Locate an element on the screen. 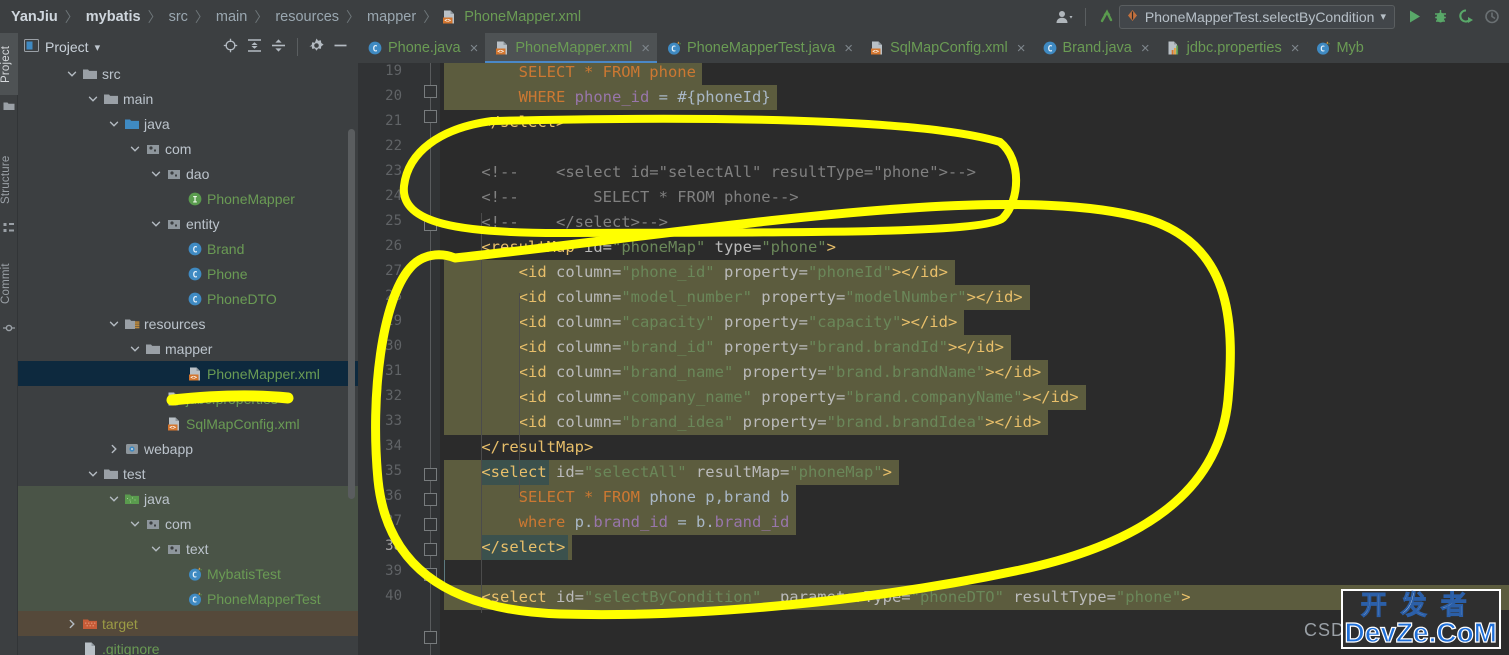  code-line: <!-- </select>--> is located at coordinates (556, 222).